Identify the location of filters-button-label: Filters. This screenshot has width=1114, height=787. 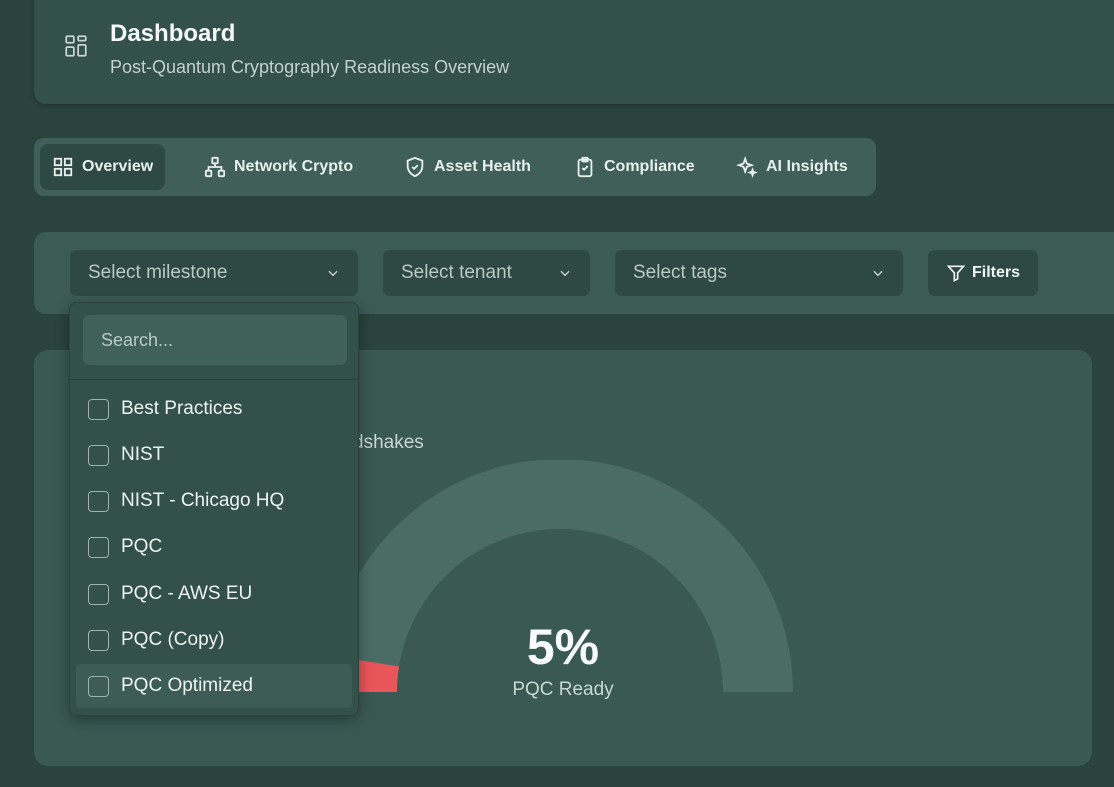
(995, 272).